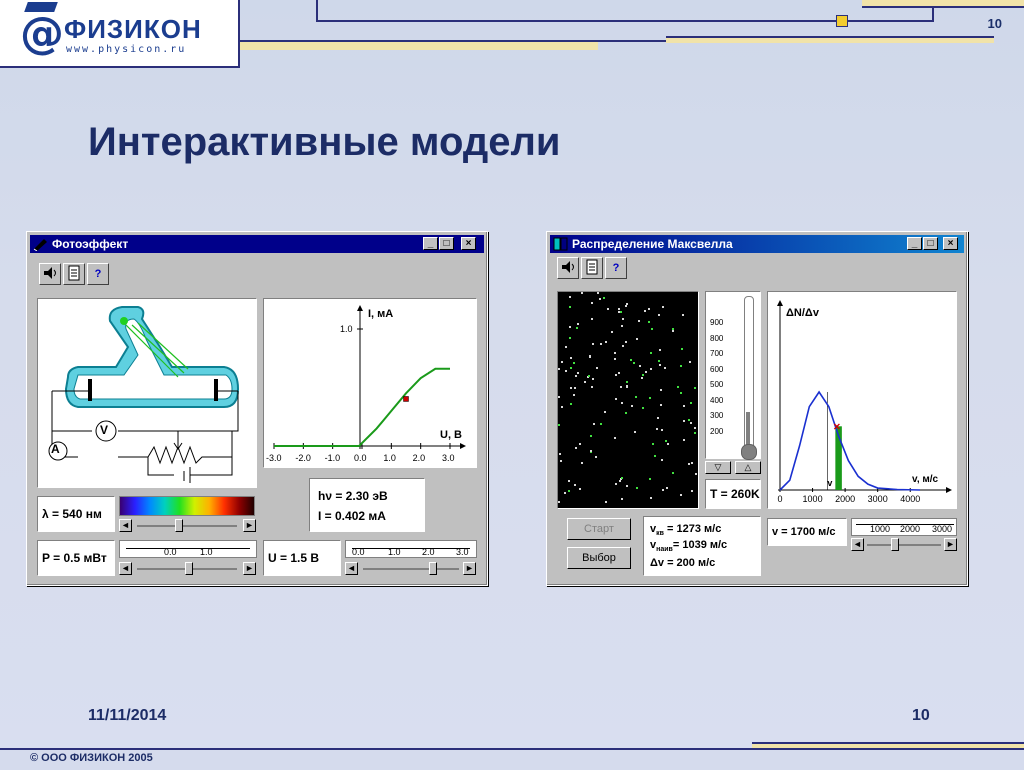 The width and height of the screenshot is (1024, 770). Describe the element at coordinates (188, 525) in the screenshot. I see `wavelength-slider: ◄ ►` at that location.